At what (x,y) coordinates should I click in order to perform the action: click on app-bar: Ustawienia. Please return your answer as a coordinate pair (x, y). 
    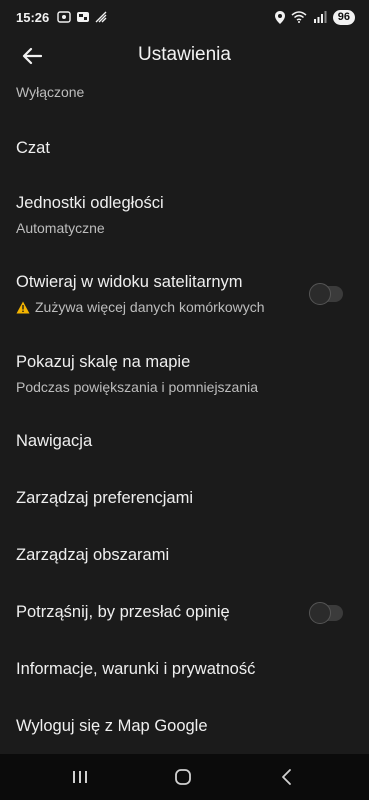
    Looking at the image, I should click on (184, 56).